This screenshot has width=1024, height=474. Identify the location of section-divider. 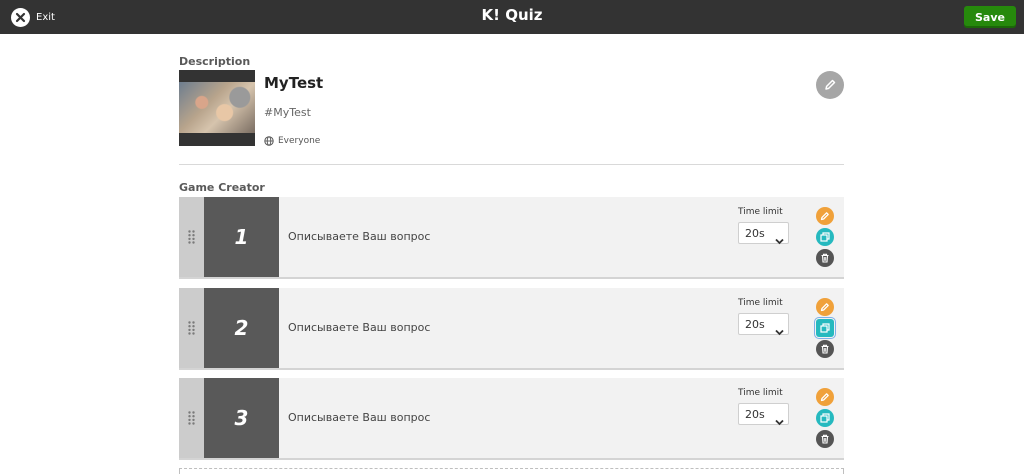
(511, 164).